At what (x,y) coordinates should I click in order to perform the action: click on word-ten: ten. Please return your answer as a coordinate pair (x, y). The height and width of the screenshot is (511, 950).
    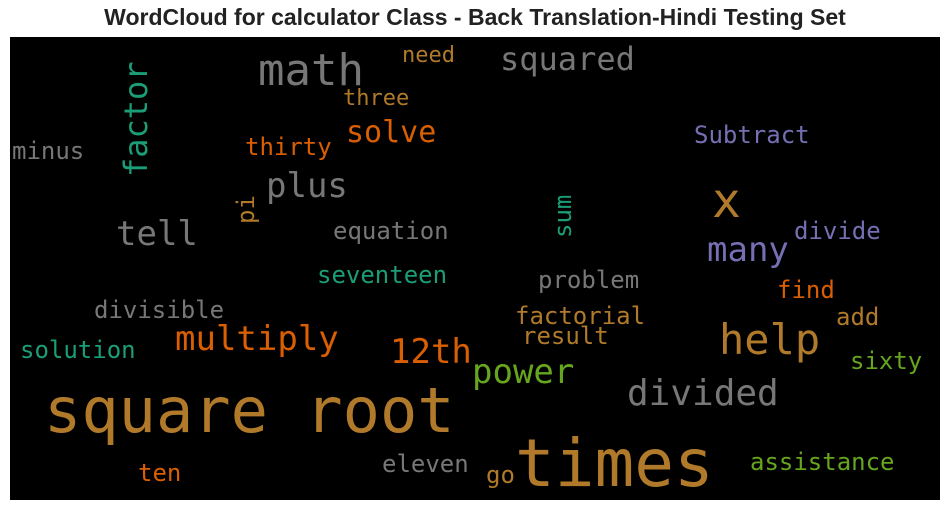
    Looking at the image, I should click on (160, 473).